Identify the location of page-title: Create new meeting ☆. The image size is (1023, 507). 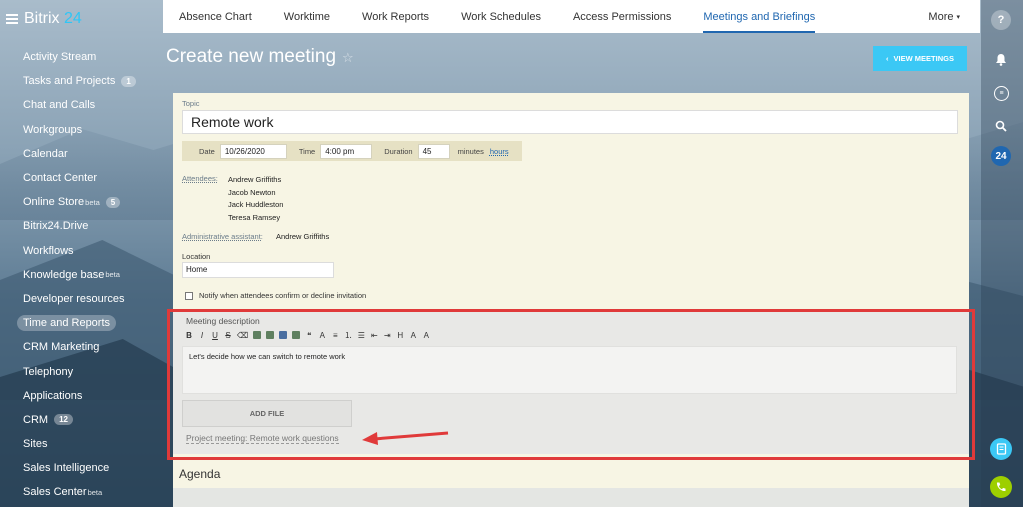
(260, 57).